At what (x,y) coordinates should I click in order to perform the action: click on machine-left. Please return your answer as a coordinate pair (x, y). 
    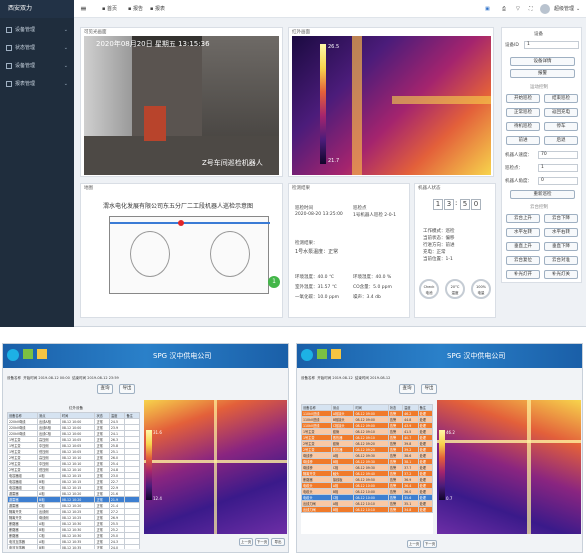
    Looking at the image, I should click on (150, 254).